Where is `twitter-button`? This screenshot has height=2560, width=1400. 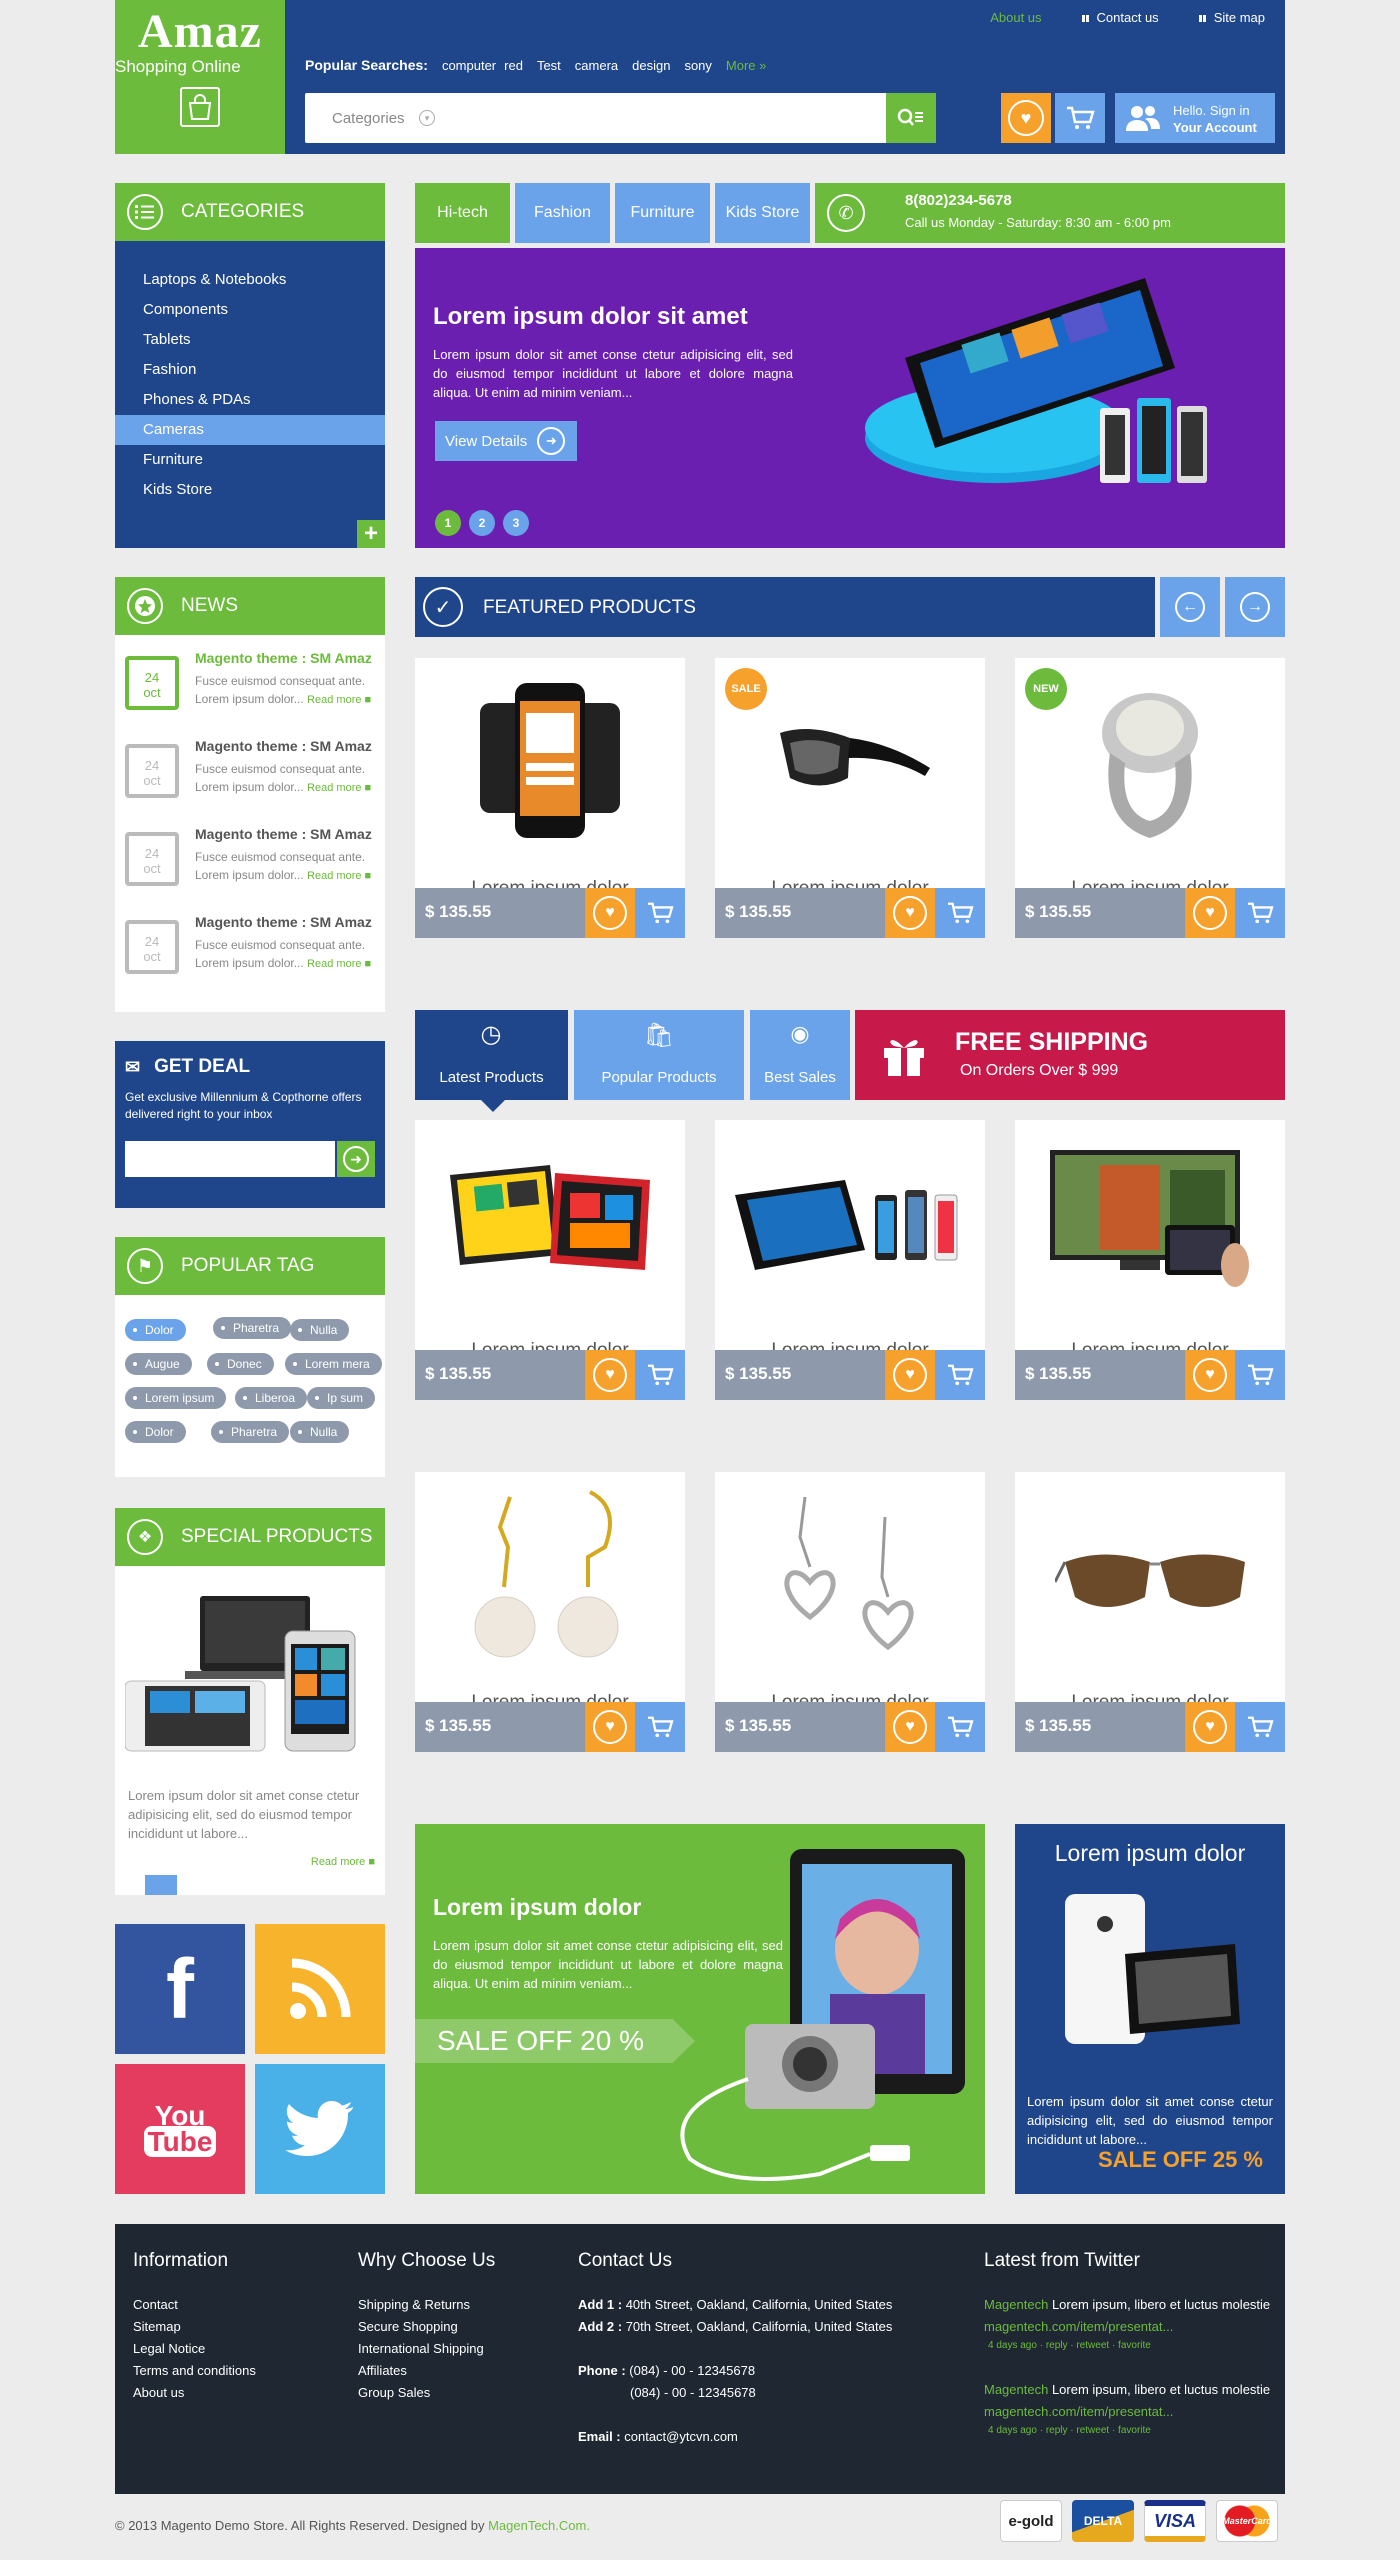 twitter-button is located at coordinates (320, 2129).